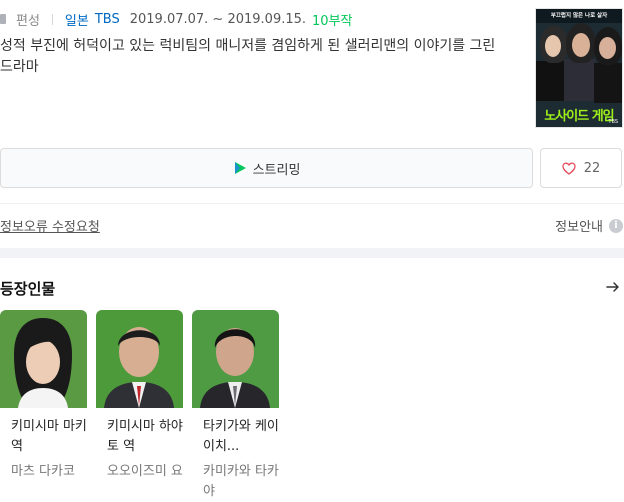  I want to click on cast-actor: 마츠 다카코, so click(43, 471).